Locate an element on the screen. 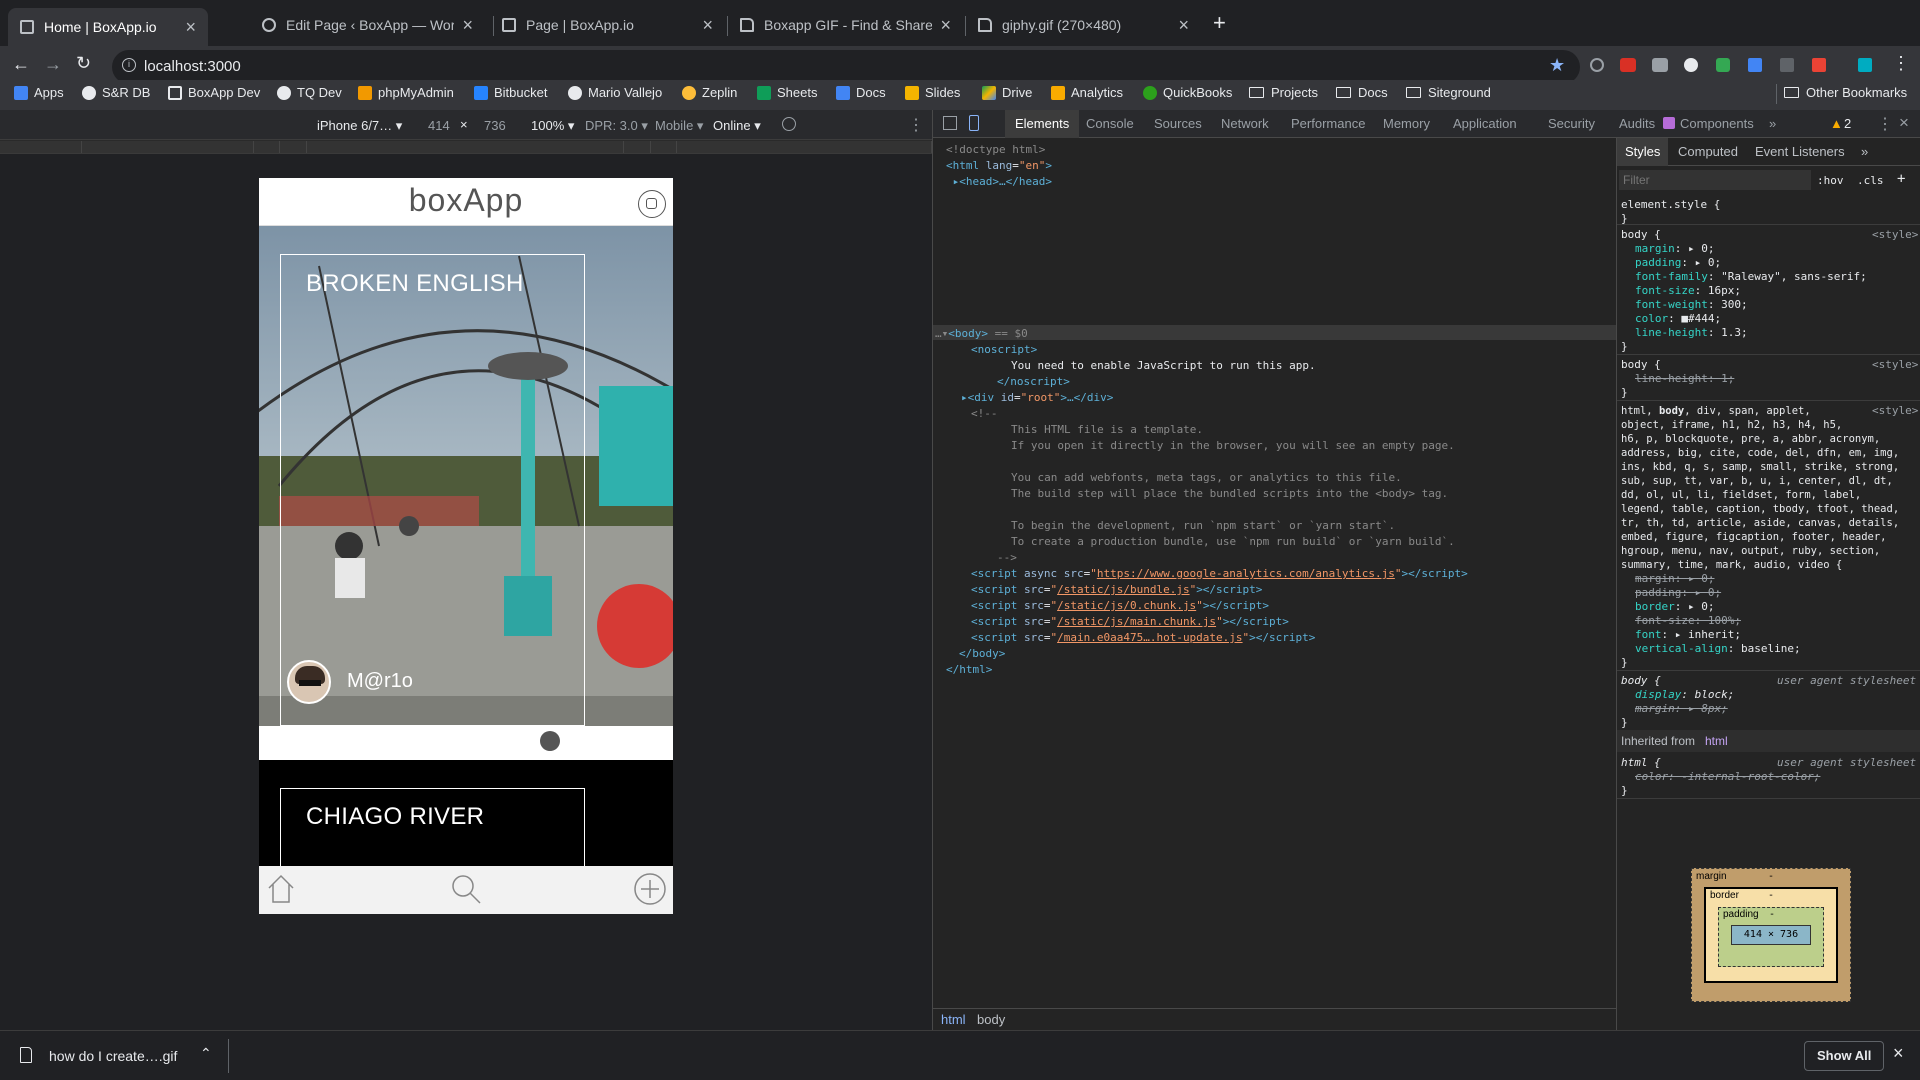 Image resolution: width=1920 pixels, height=1080 pixels. bookmark-docs: Docs is located at coordinates (861, 92).